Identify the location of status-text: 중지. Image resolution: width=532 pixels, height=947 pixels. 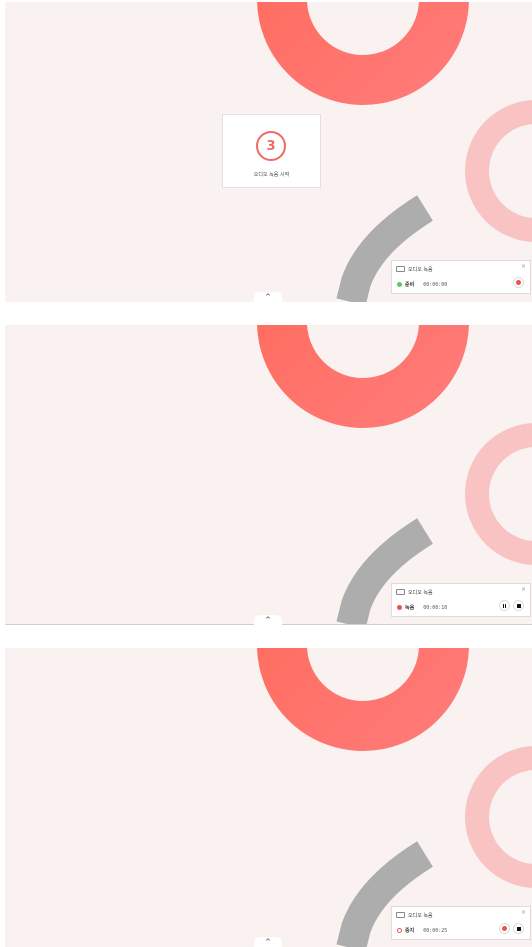
(410, 931).